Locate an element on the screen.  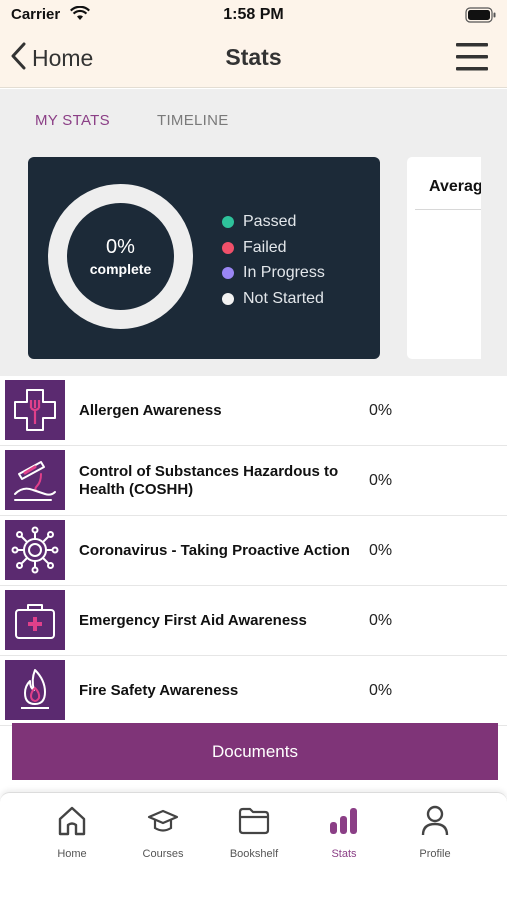
tab-label: Home is located at coordinates (72, 854).